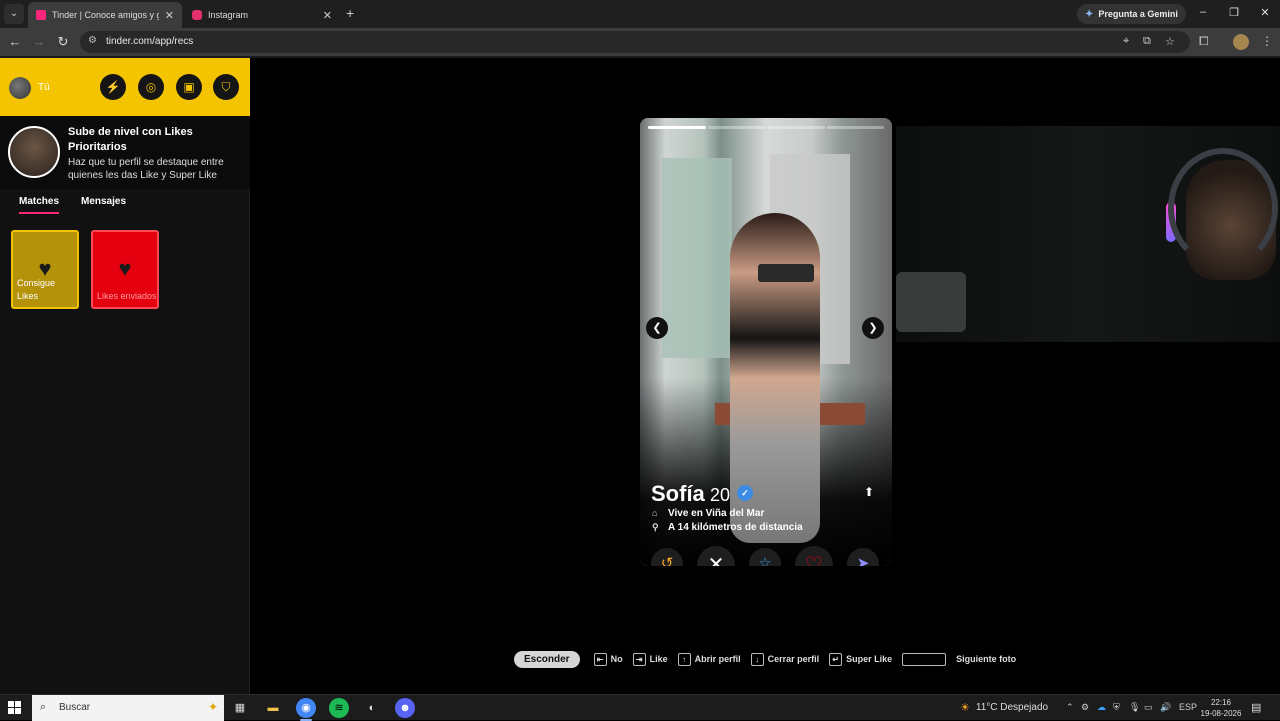  I want to click on tab-title: Tinder | Conoce amigos y gente, so click(105, 15).